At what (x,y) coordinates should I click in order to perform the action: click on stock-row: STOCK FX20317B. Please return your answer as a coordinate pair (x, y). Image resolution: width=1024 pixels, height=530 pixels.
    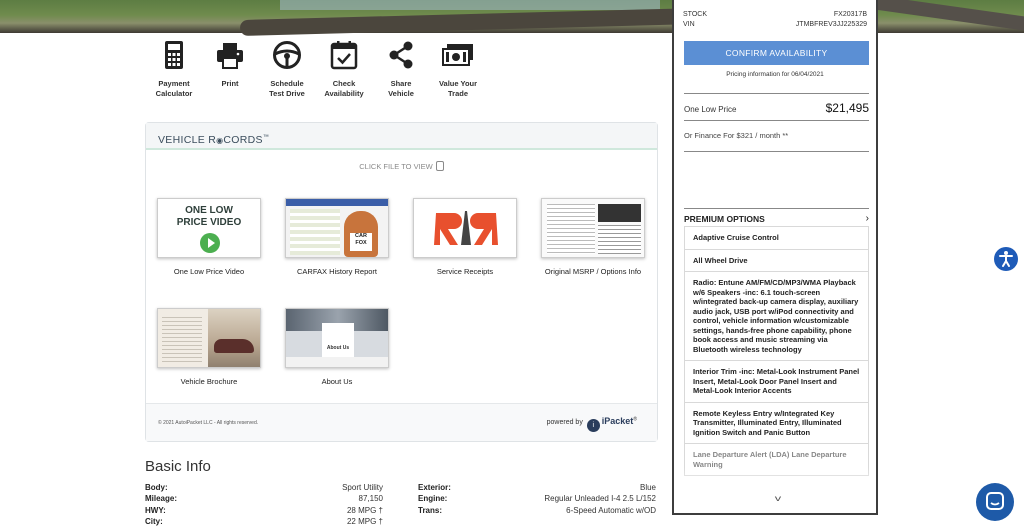
    Looking at the image, I should click on (775, 14).